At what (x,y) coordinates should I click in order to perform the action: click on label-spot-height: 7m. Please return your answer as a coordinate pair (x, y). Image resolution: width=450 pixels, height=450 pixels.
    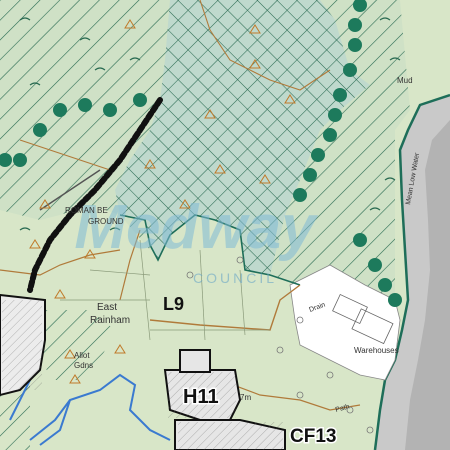
    Looking at the image, I should click on (245, 397).